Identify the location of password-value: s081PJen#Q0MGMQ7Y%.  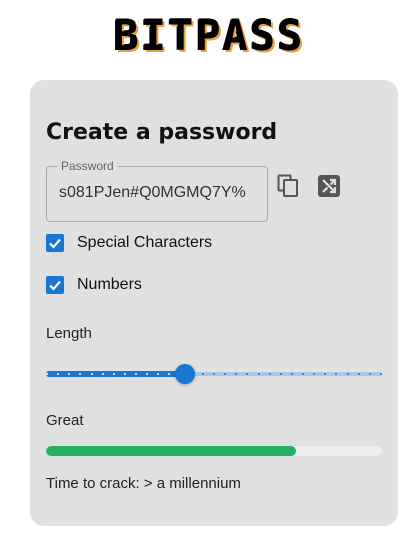
(161, 193).